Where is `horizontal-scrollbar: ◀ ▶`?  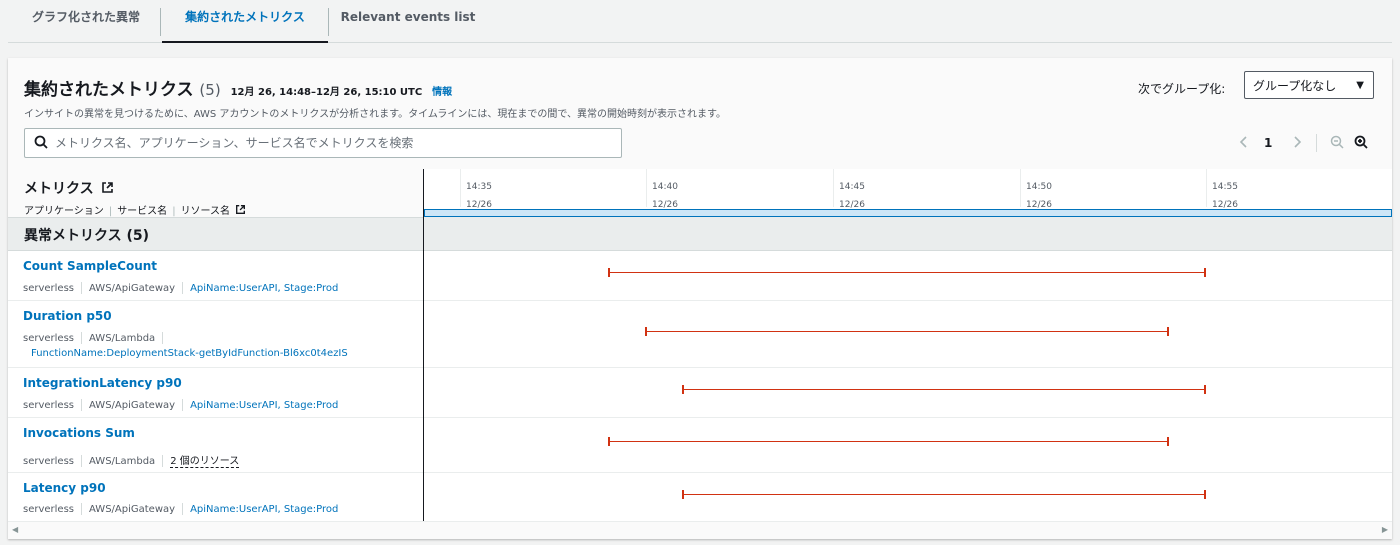 horizontal-scrollbar: ◀ ▶ is located at coordinates (700, 530).